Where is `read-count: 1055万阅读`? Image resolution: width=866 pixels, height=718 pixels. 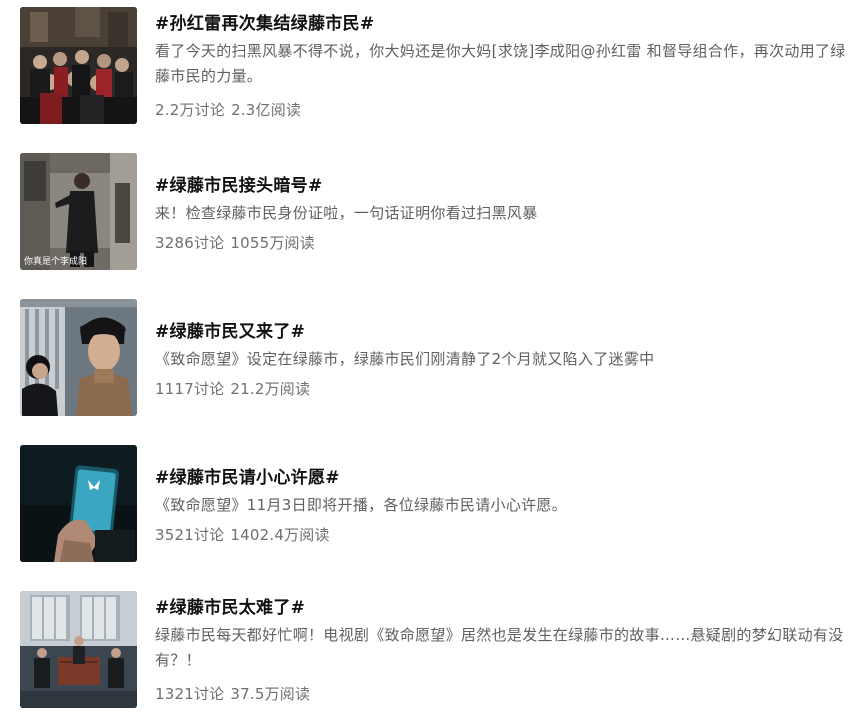
read-count: 1055万阅读 is located at coordinates (272, 243).